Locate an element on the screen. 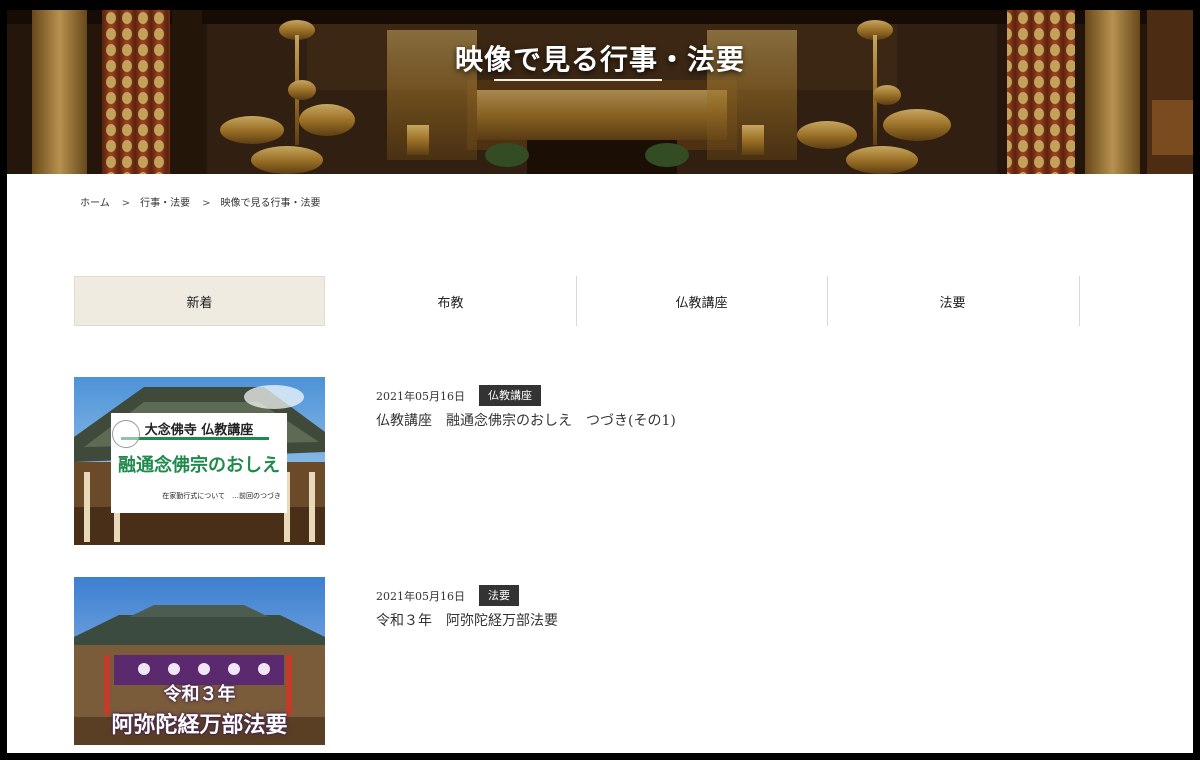 Image resolution: width=1200 pixels, height=760 pixels. post-meta: 2021年05月16日 法要 is located at coordinates (447, 595).